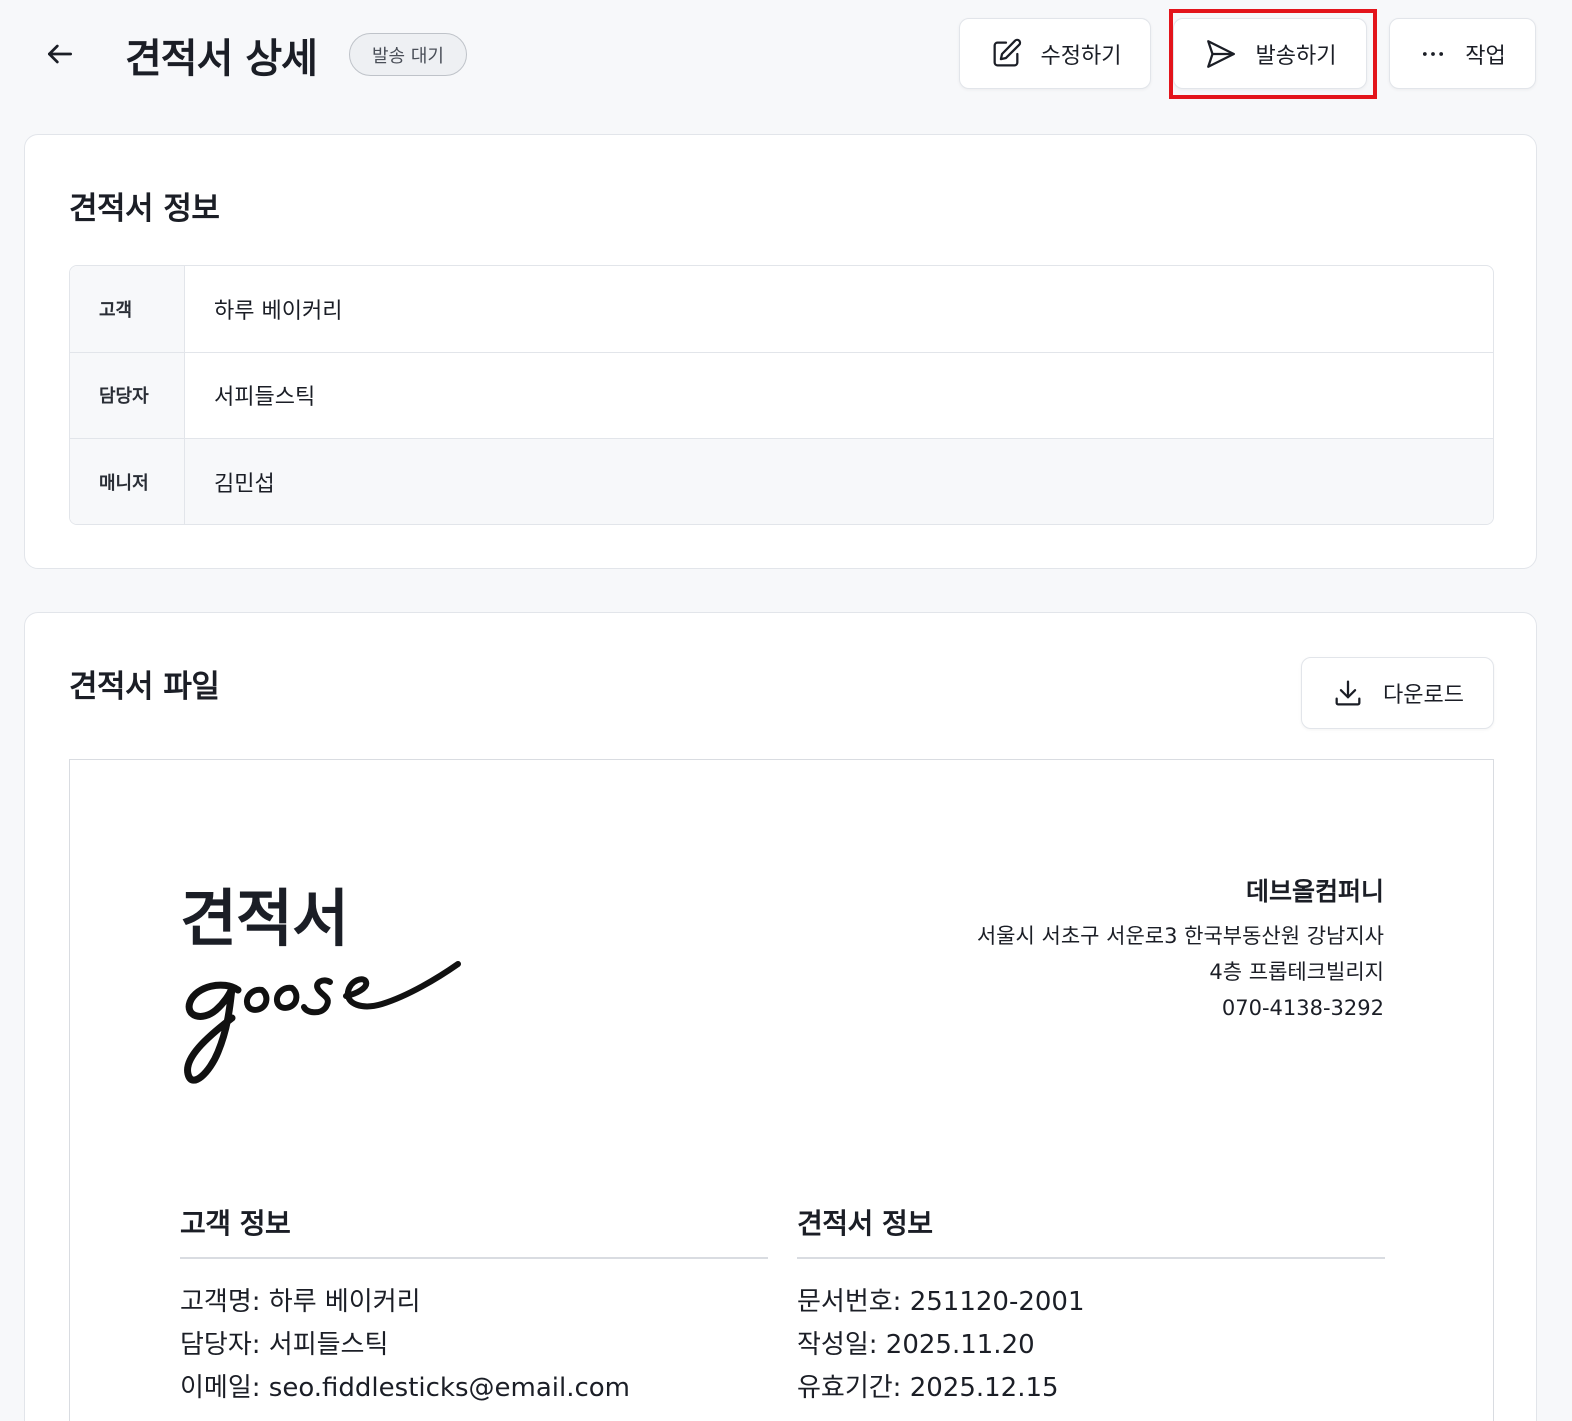 The image size is (1572, 1421). What do you see at coordinates (1433, 53) in the screenshot?
I see `more-horizontal-icon` at bounding box center [1433, 53].